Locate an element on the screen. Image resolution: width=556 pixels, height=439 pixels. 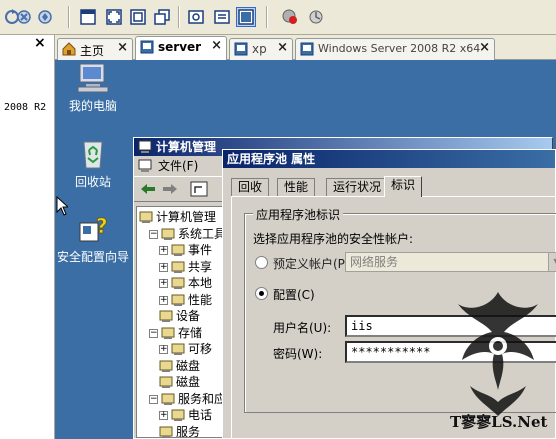
tab-recycle: 回收 is located at coordinates (250, 187).